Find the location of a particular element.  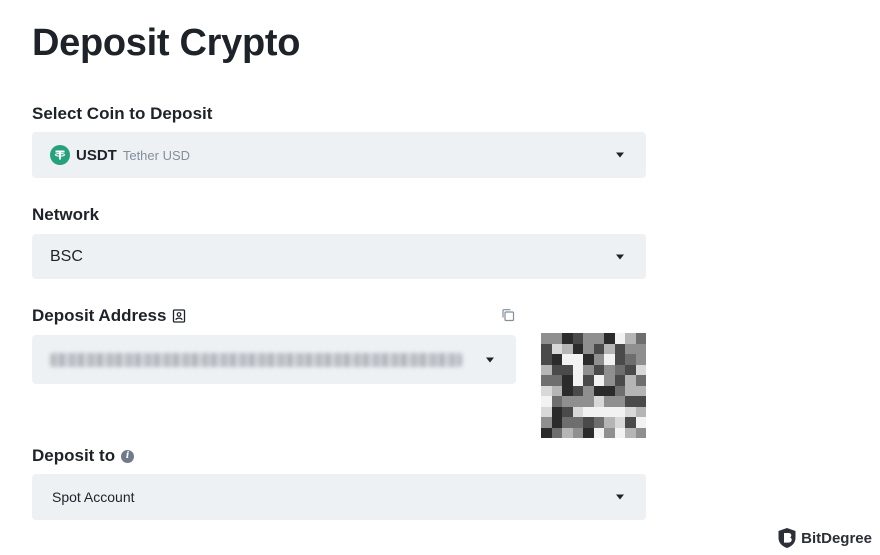

deposit-to-label-text: Deposit to is located at coordinates (74, 455).